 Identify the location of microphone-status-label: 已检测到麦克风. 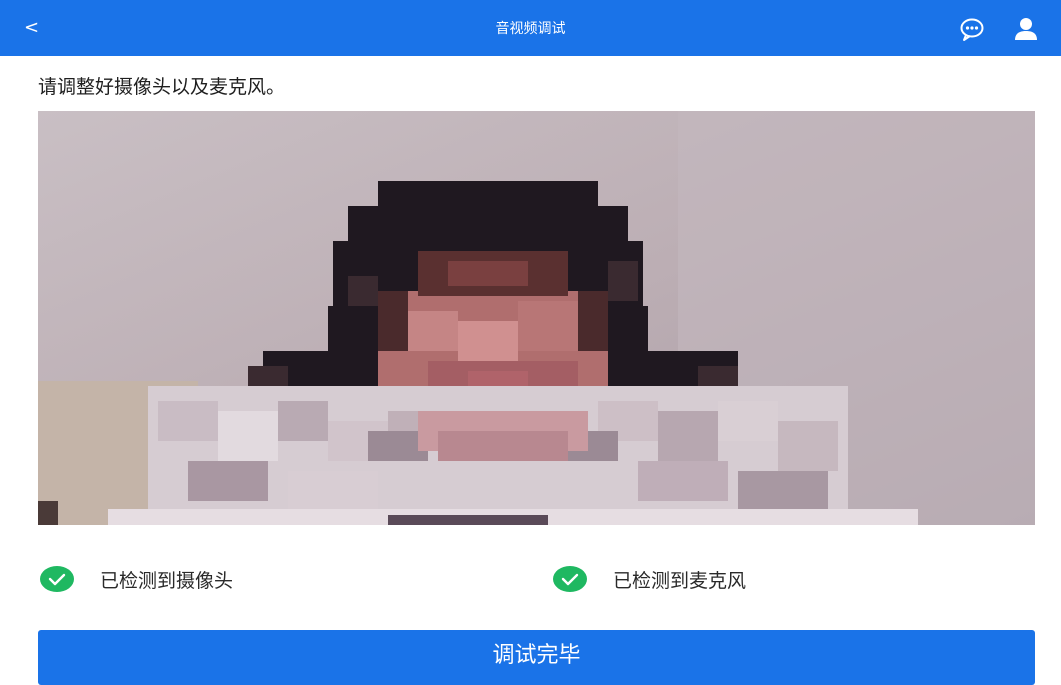
(680, 580).